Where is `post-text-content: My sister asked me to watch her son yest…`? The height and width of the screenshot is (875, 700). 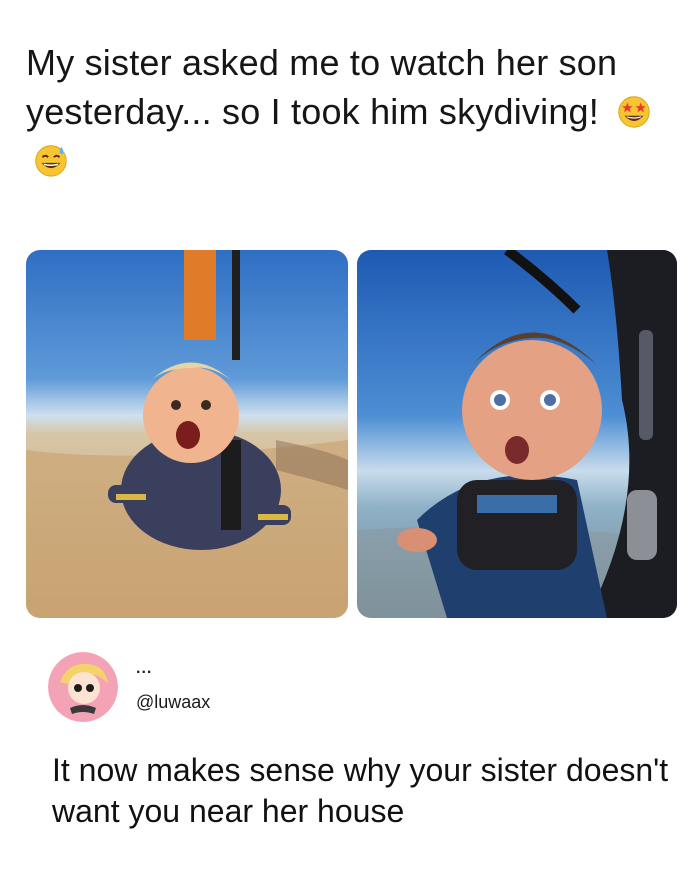
post-text-content: My sister asked me to watch her son yest… is located at coordinates (322, 87).